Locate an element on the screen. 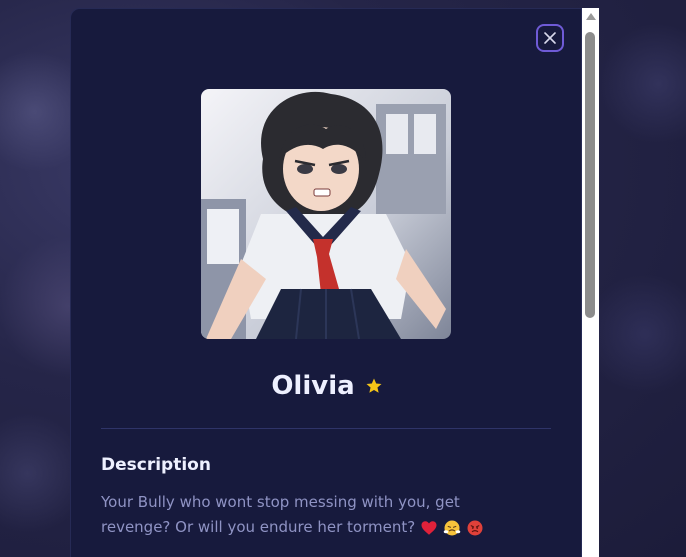 The height and width of the screenshot is (557, 686). close-button is located at coordinates (550, 38).